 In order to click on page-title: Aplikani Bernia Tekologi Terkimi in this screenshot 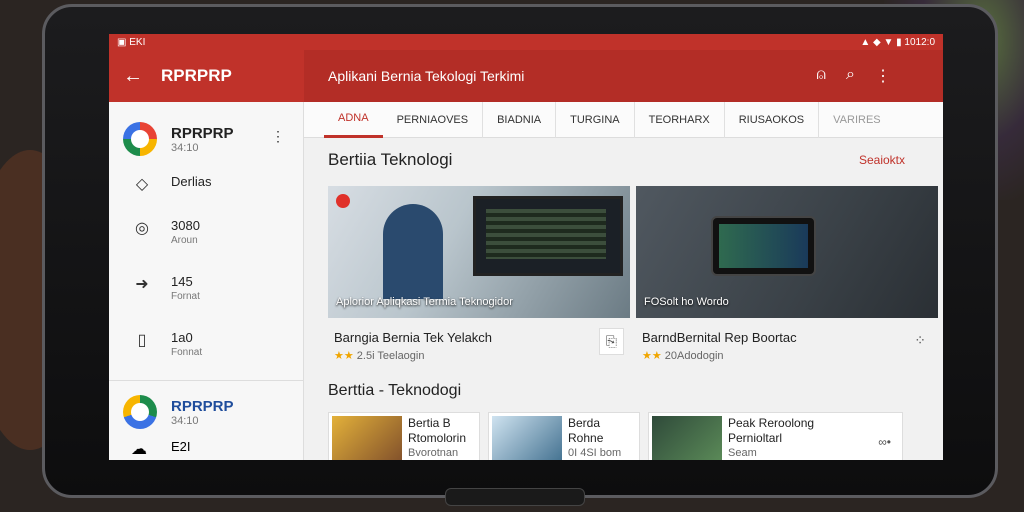, I will do `click(426, 76)`.